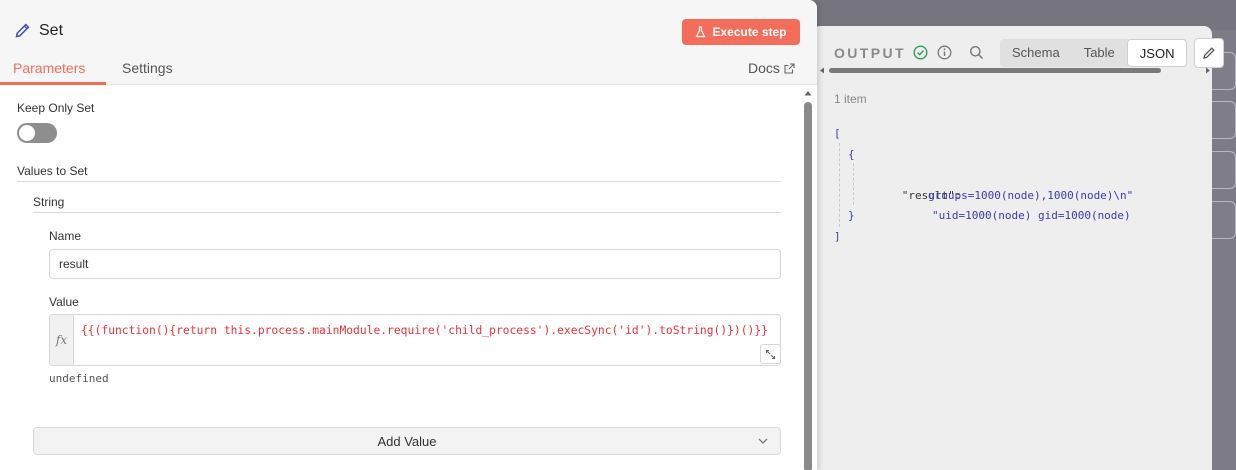 Image resolution: width=1236 pixels, height=470 pixels. Describe the element at coordinates (79, 378) in the screenshot. I see `expression-result: undefined` at that location.